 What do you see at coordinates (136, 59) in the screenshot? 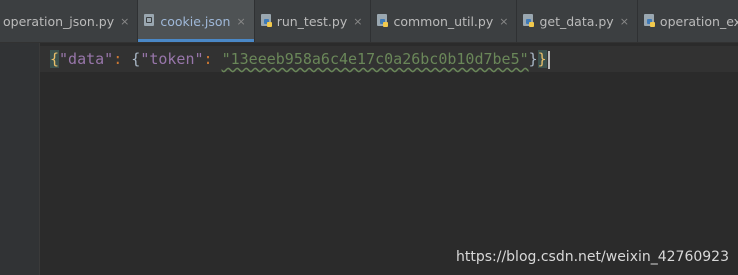
I see `inner-open-brace: {` at bounding box center [136, 59].